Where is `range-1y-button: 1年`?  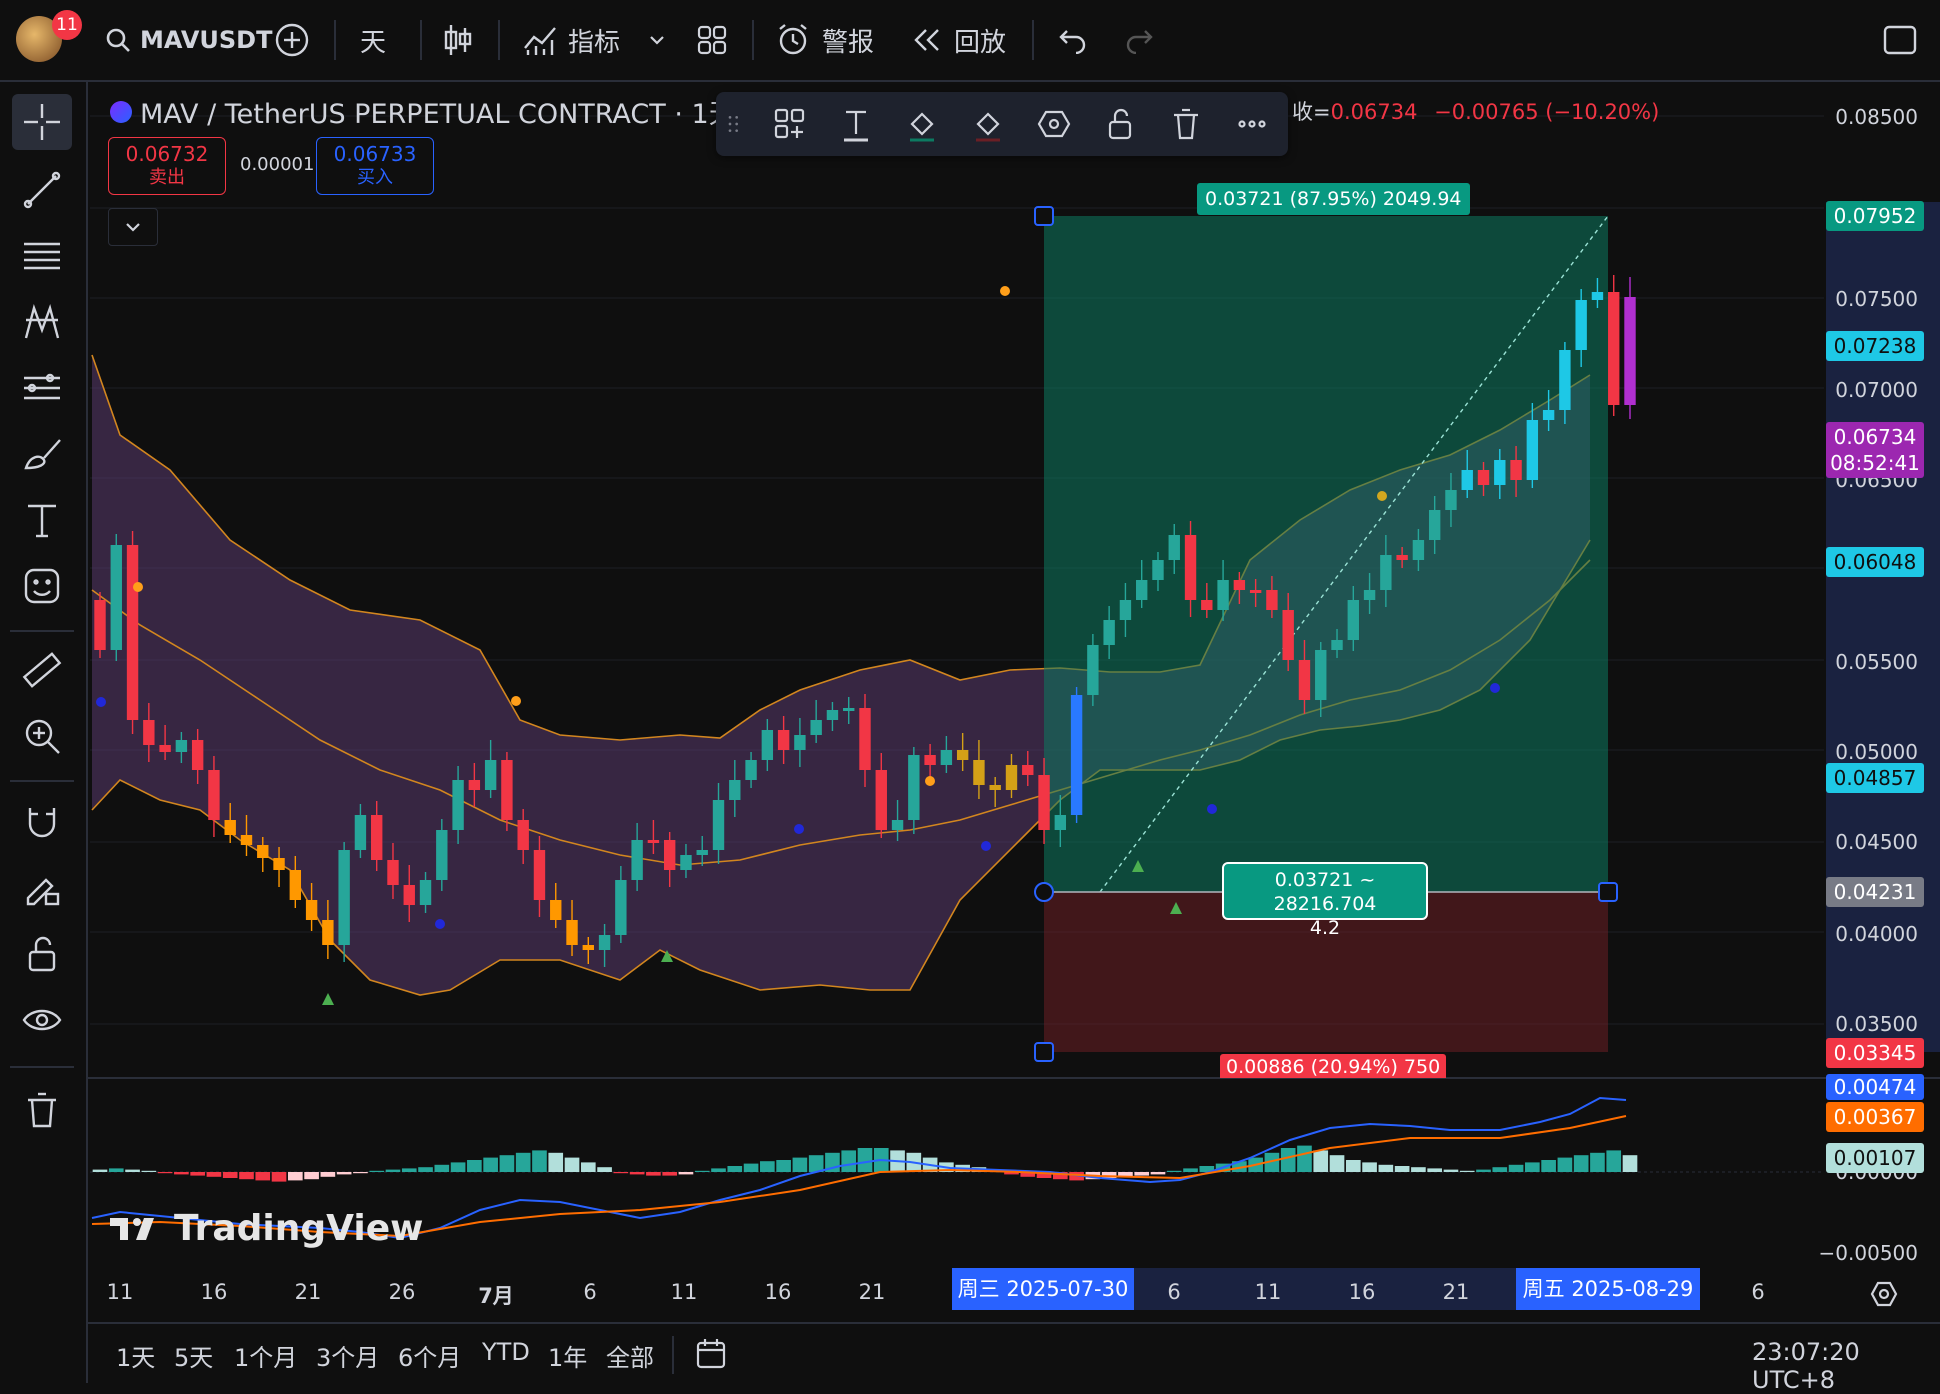
range-1y-button: 1年 is located at coordinates (567, 1355).